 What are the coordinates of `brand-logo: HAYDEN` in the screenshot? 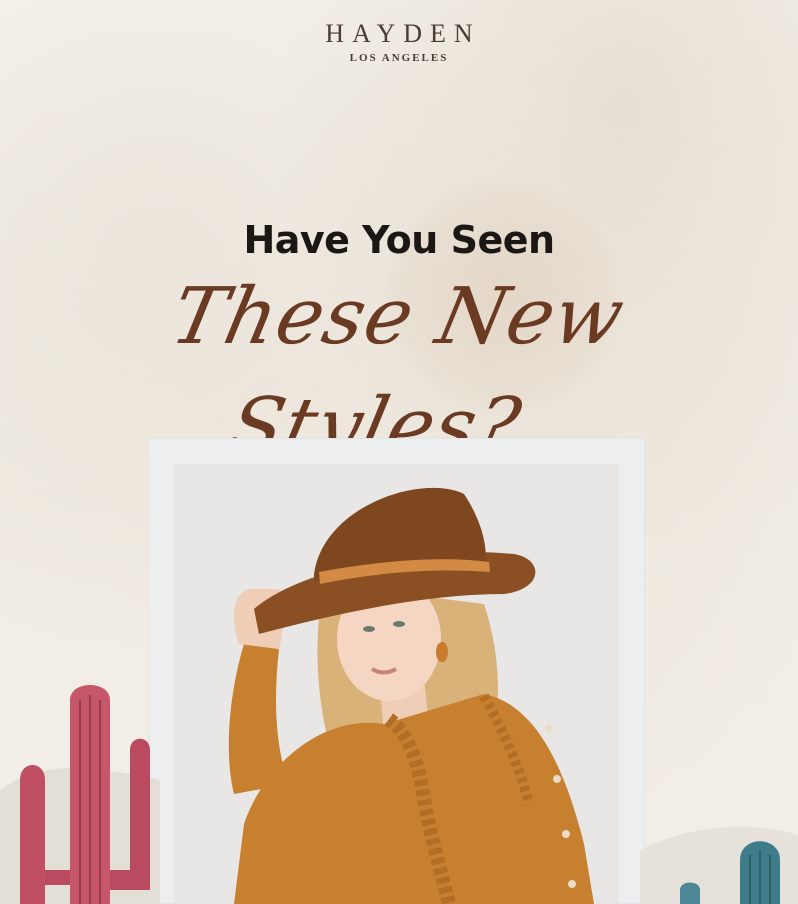 It's located at (403, 33).